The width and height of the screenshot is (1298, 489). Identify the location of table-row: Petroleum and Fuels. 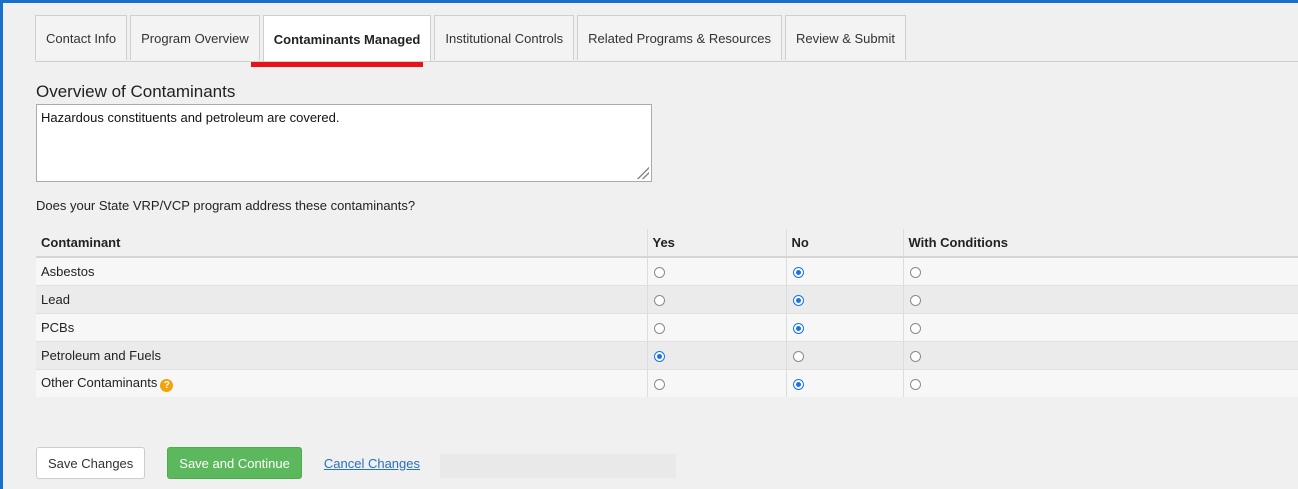
(667, 354).